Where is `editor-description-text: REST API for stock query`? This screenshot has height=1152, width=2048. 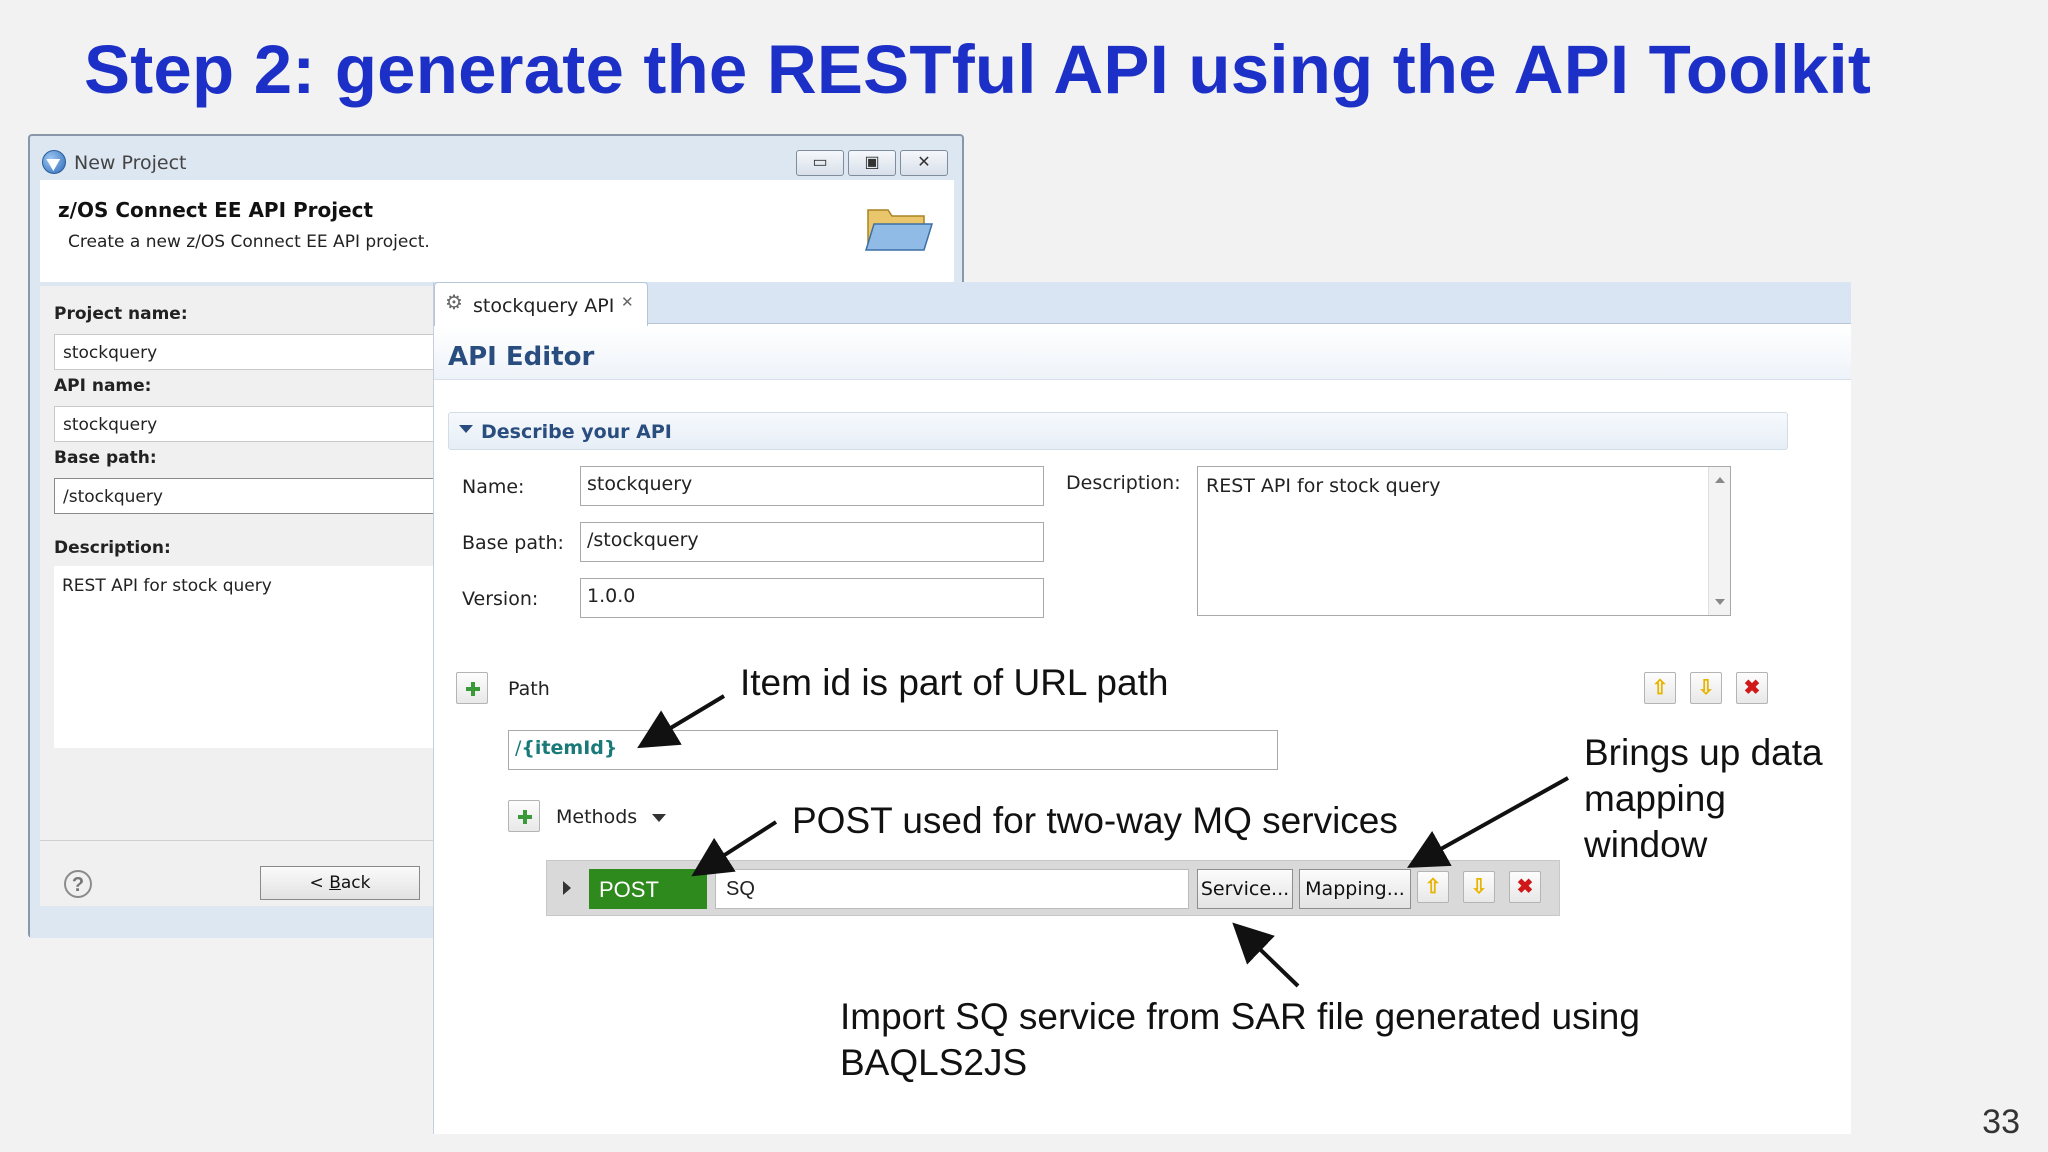
editor-description-text: REST API for stock query is located at coordinates (1323, 486).